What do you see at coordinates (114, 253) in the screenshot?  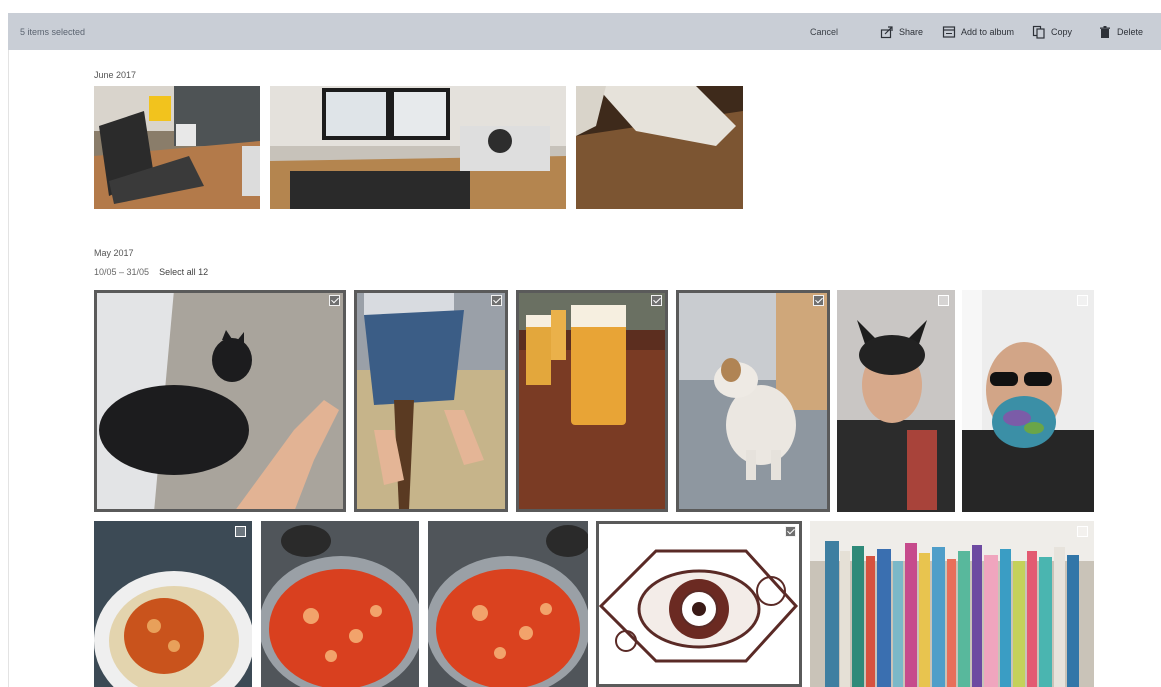 I see `group-title-may-2017: May 2017` at bounding box center [114, 253].